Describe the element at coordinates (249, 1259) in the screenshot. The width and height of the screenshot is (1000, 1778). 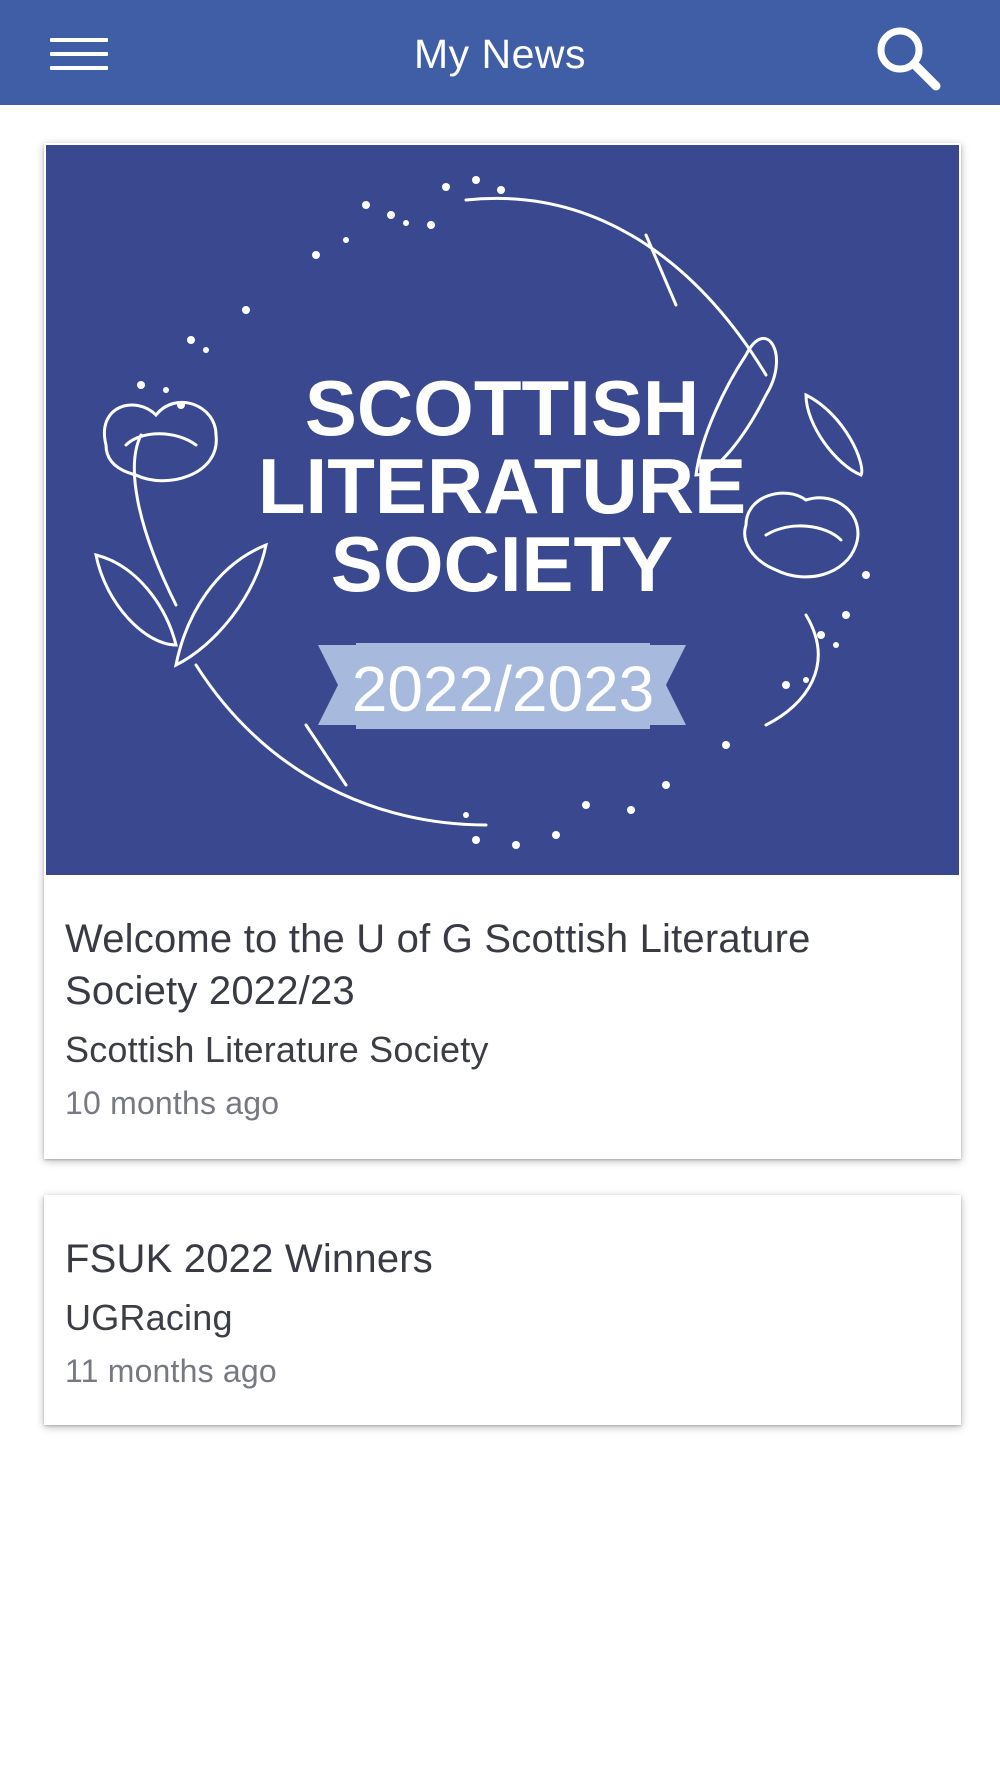
I see `news-title: FSUK 2022 Winners` at that location.